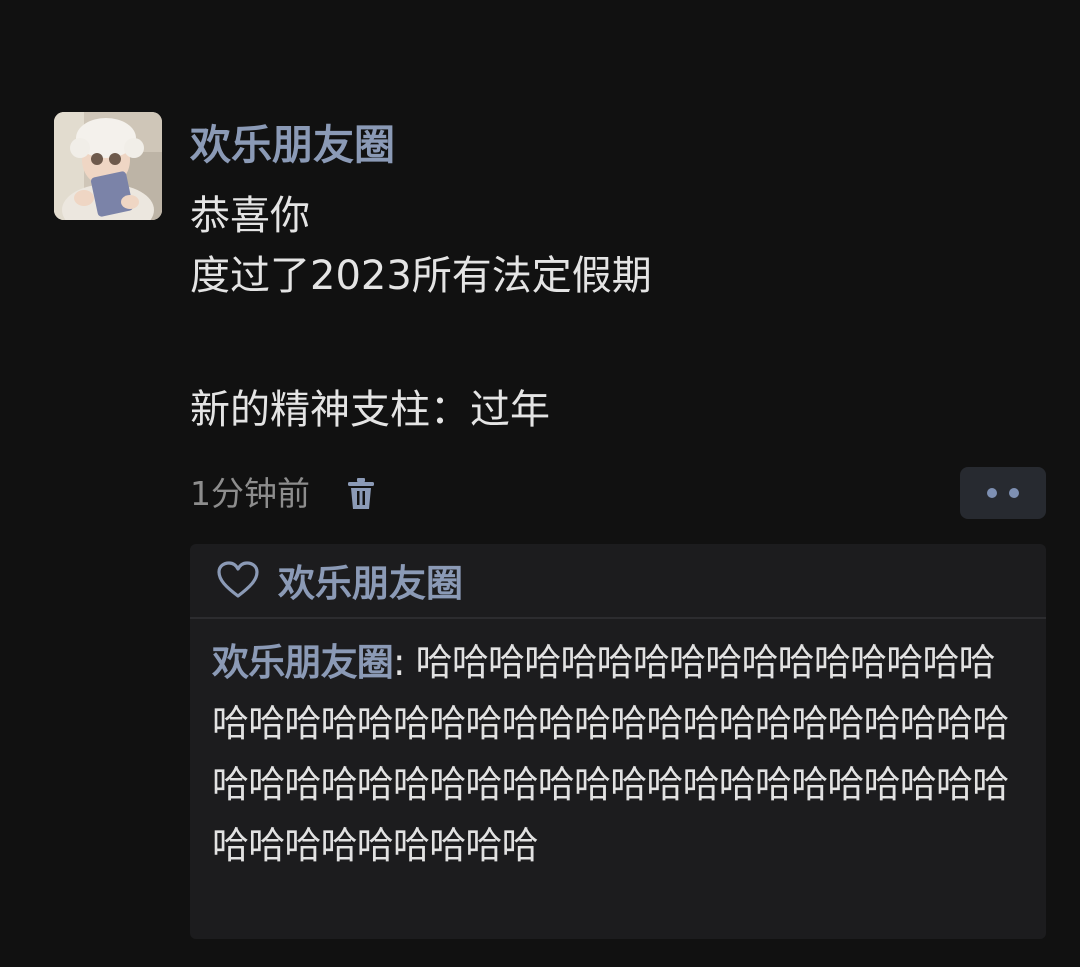  What do you see at coordinates (421, 276) in the screenshot?
I see `post-text-line: 度过了2023所有法定假期` at bounding box center [421, 276].